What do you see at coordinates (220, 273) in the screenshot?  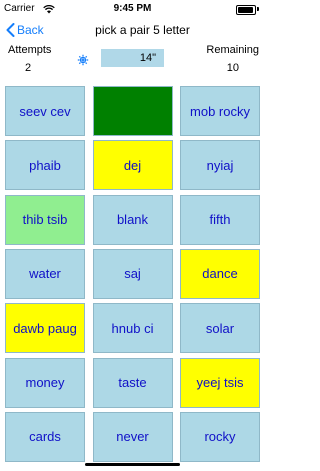 I see `card-12: dance` at bounding box center [220, 273].